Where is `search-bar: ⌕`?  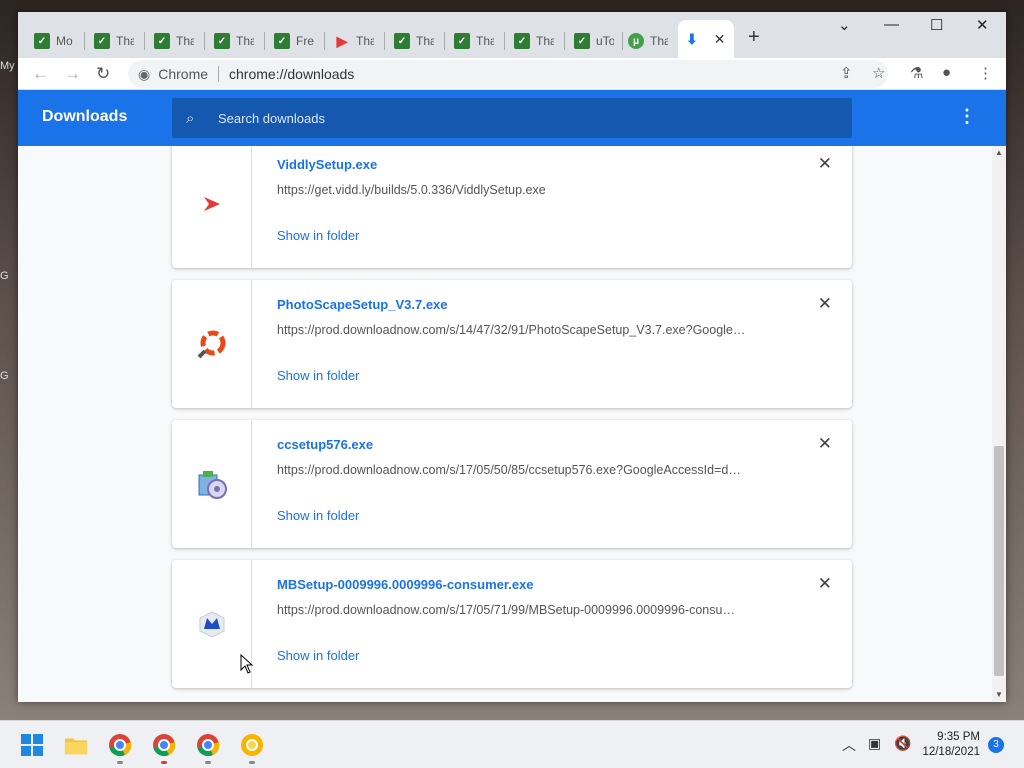
search-bar: ⌕ is located at coordinates (512, 118).